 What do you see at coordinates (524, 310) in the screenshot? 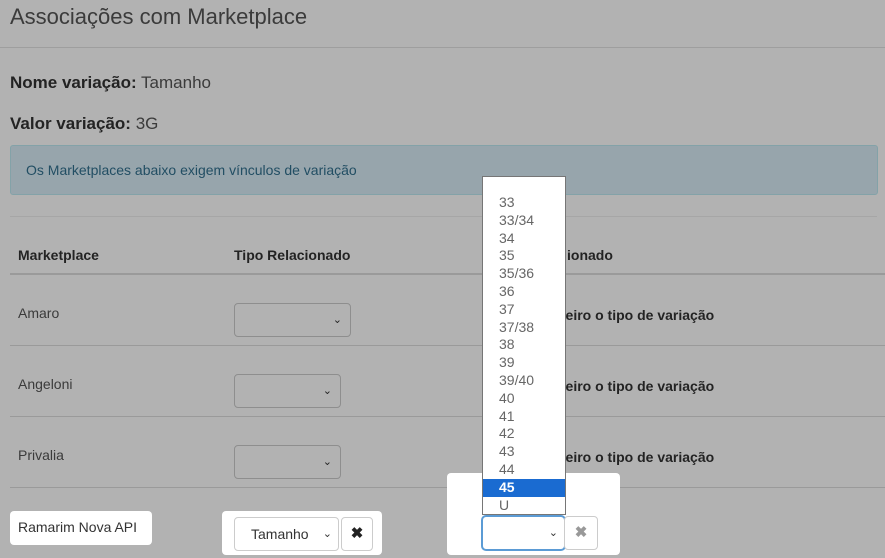
I see `dropdown-option: 37` at bounding box center [524, 310].